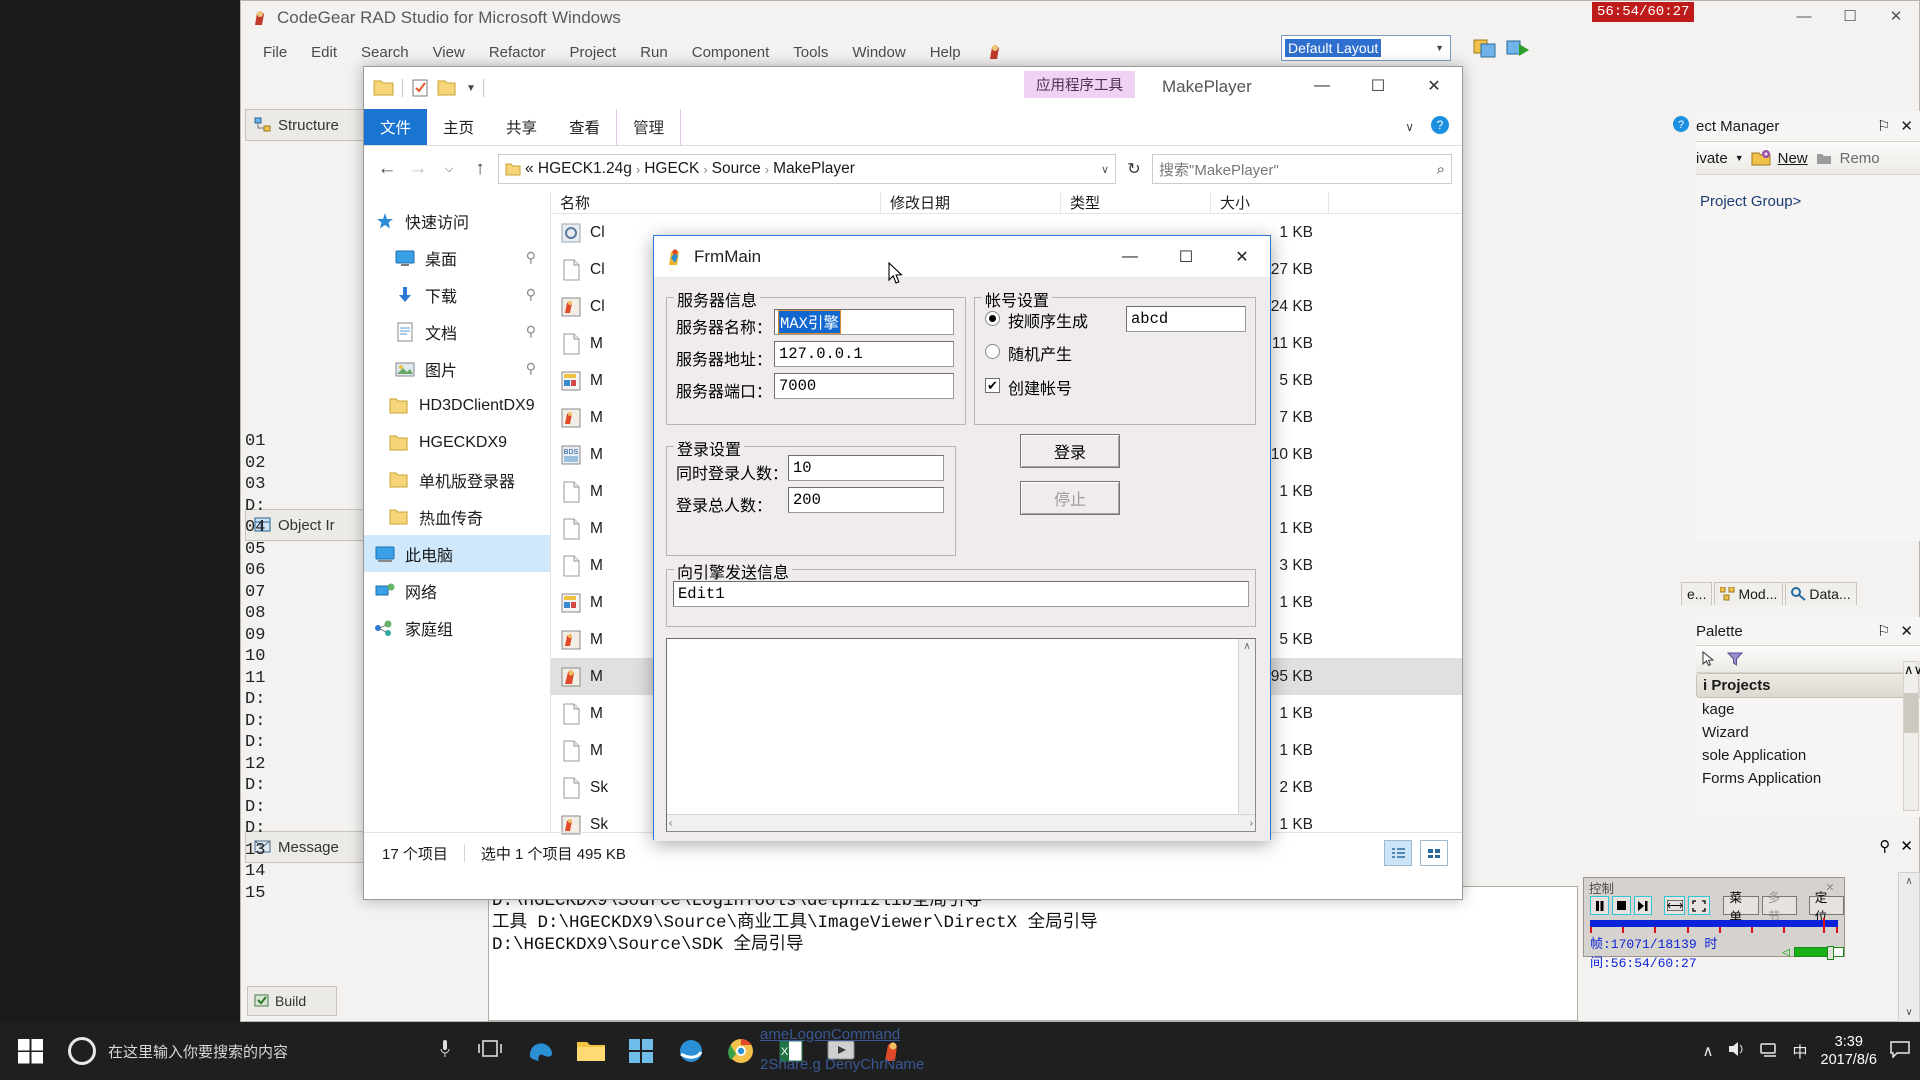 This screenshot has height=1080, width=1920. I want to click on nav-item-homegroup: 家庭组, so click(457, 627).